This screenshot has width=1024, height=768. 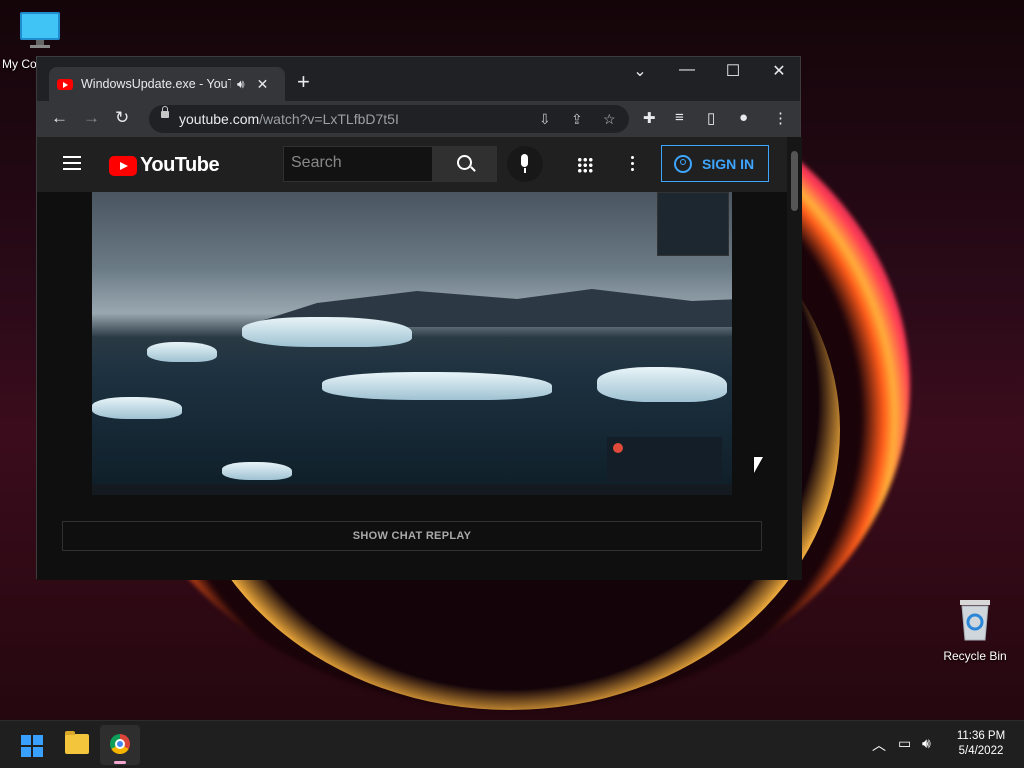 What do you see at coordinates (412, 489) in the screenshot?
I see `video-taskbar` at bounding box center [412, 489].